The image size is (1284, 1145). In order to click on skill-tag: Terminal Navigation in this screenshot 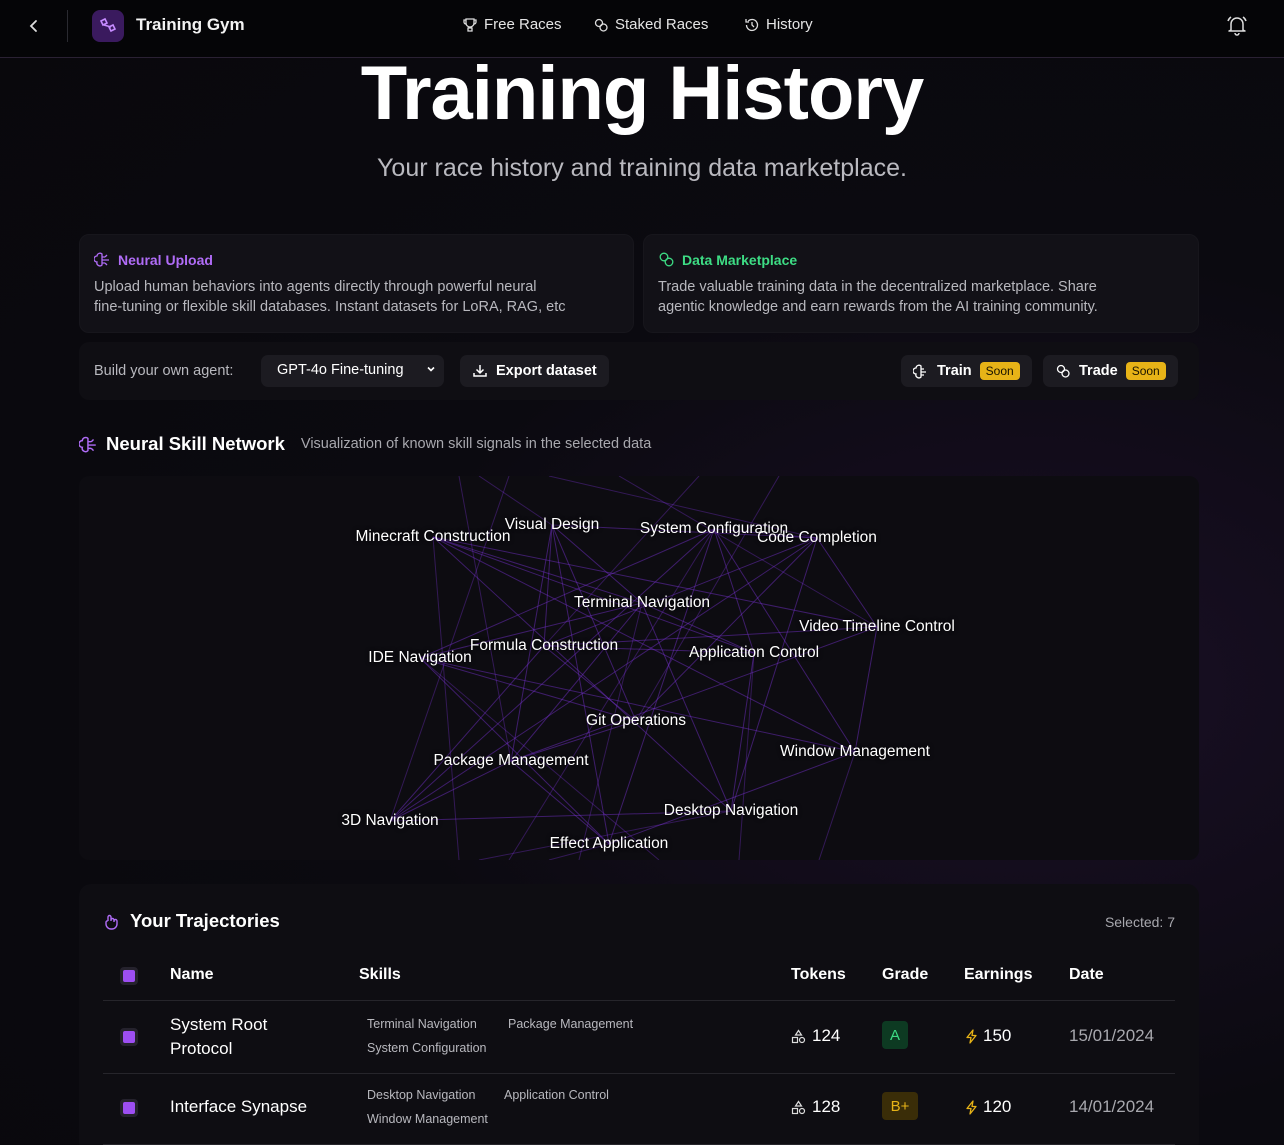, I will do `click(422, 1024)`.